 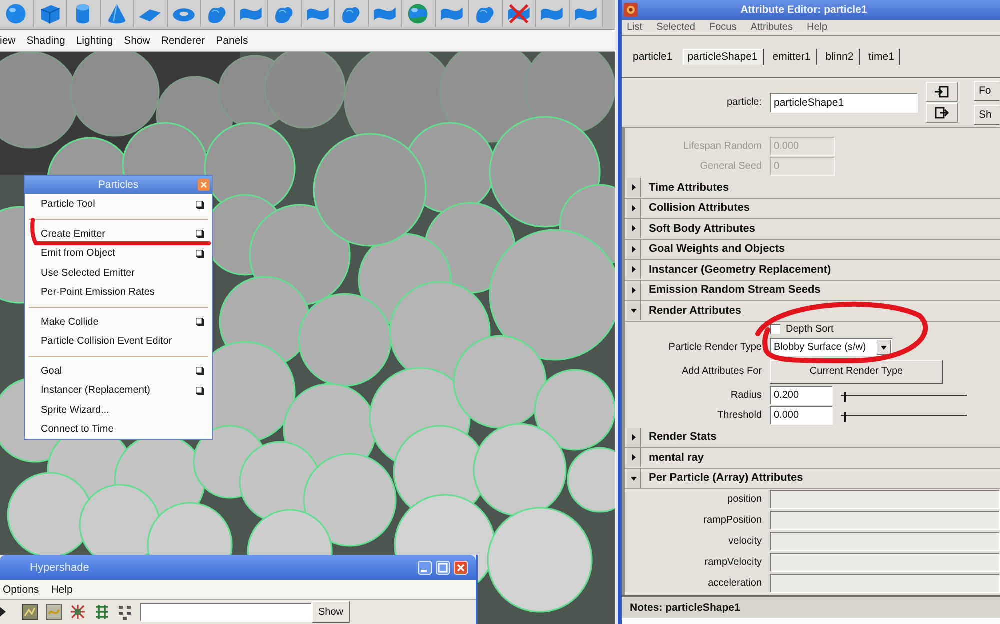 What do you see at coordinates (733, 562) in the screenshot?
I see `field-label: rampVelocity` at bounding box center [733, 562].